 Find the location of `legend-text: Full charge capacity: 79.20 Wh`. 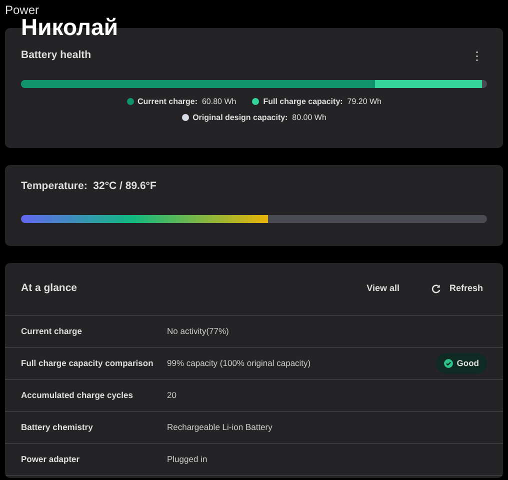

legend-text: Full charge capacity: 79.20 Wh is located at coordinates (322, 102).